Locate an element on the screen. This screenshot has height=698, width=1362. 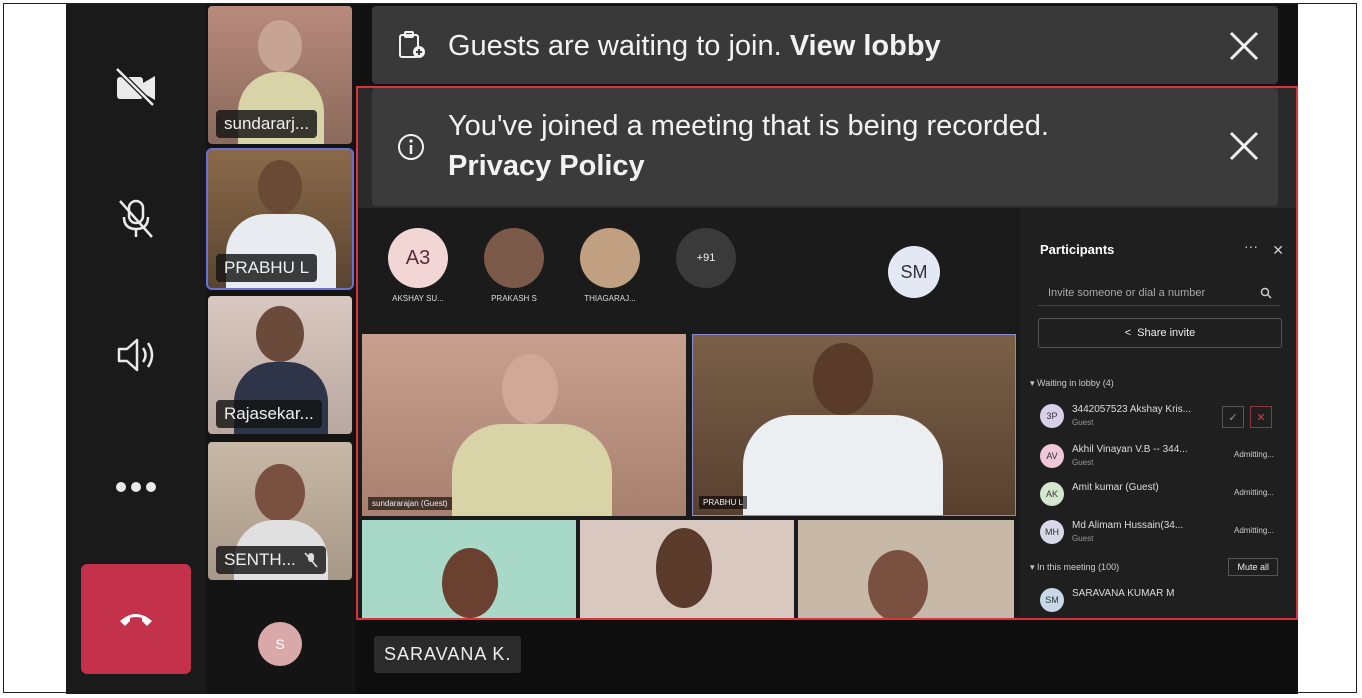
share-invite-label: Share invite is located at coordinates (1166, 333).